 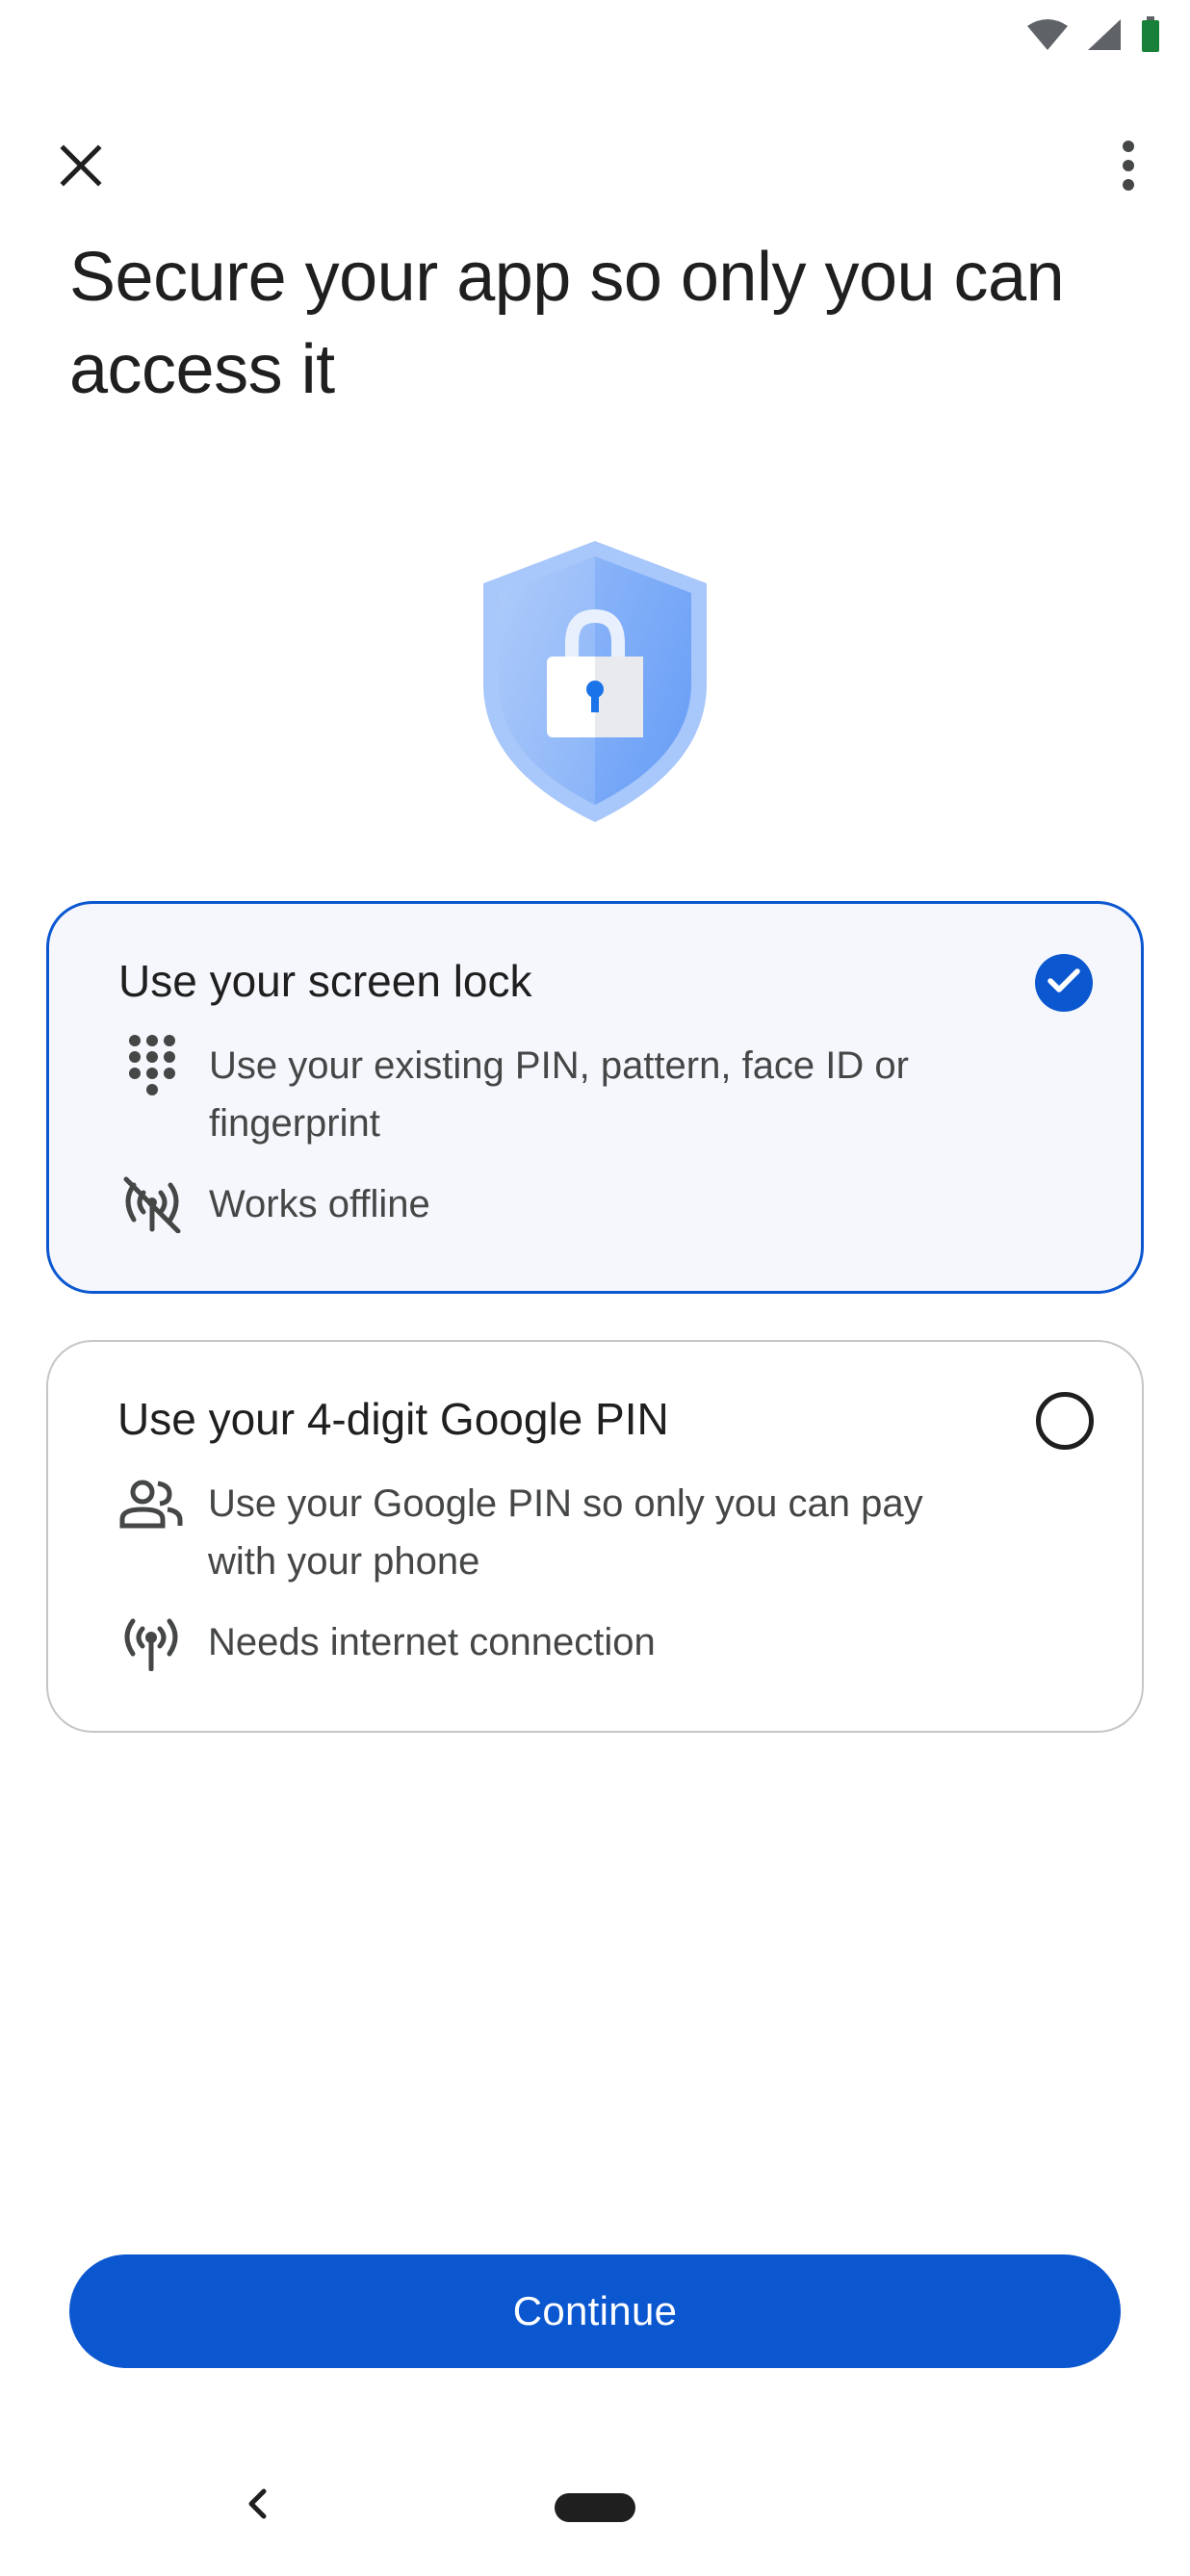 What do you see at coordinates (325, 981) in the screenshot?
I see `option-title: Use your screen lock` at bounding box center [325, 981].